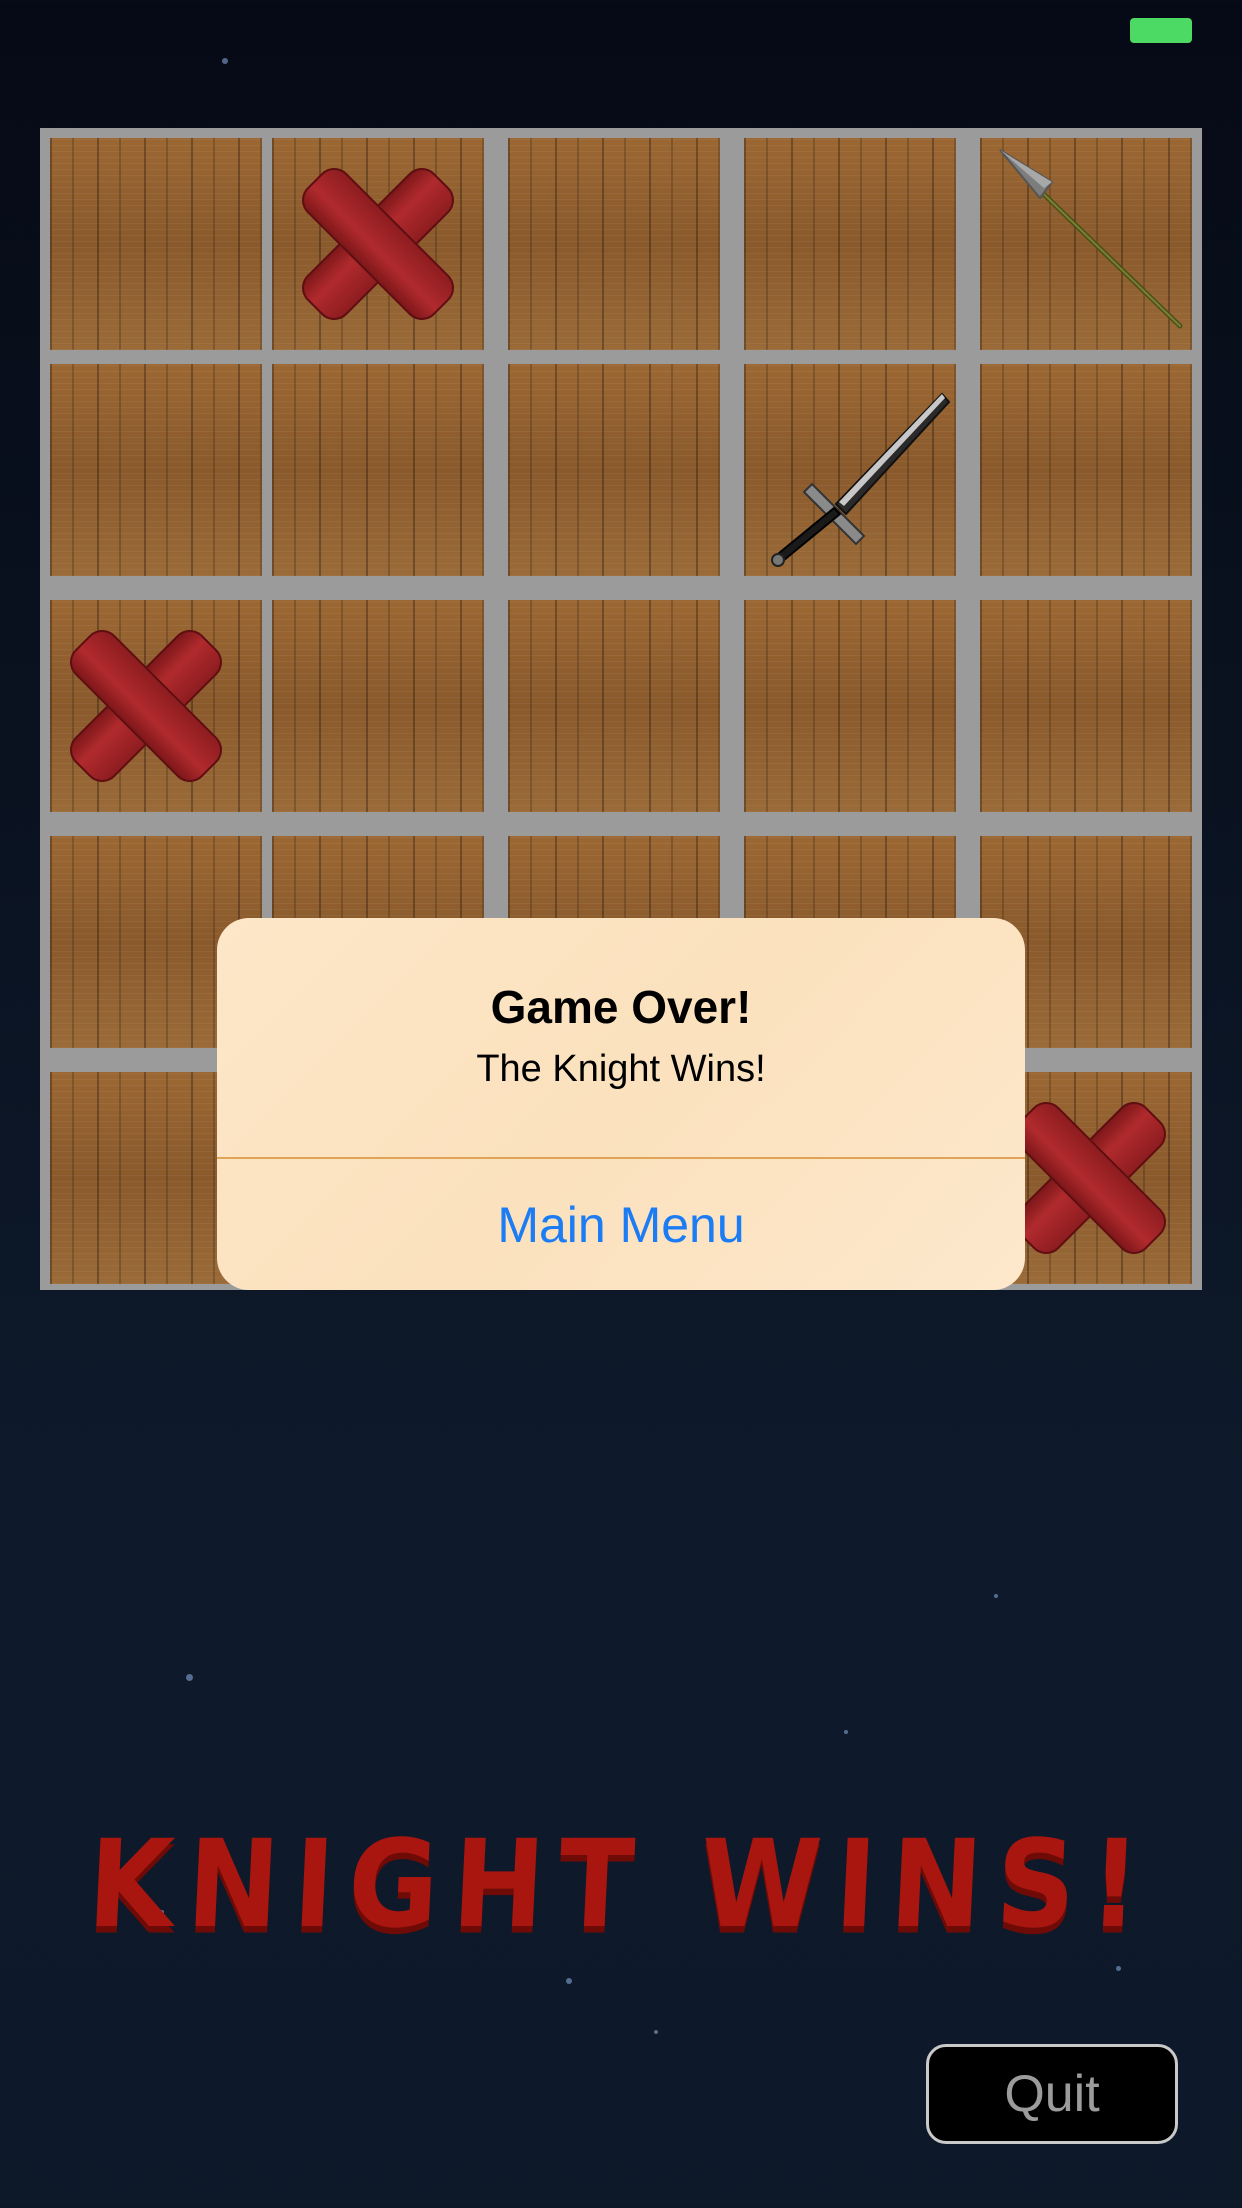 The height and width of the screenshot is (2208, 1242). Describe the element at coordinates (861, 479) in the screenshot. I see `sword-icon` at that location.